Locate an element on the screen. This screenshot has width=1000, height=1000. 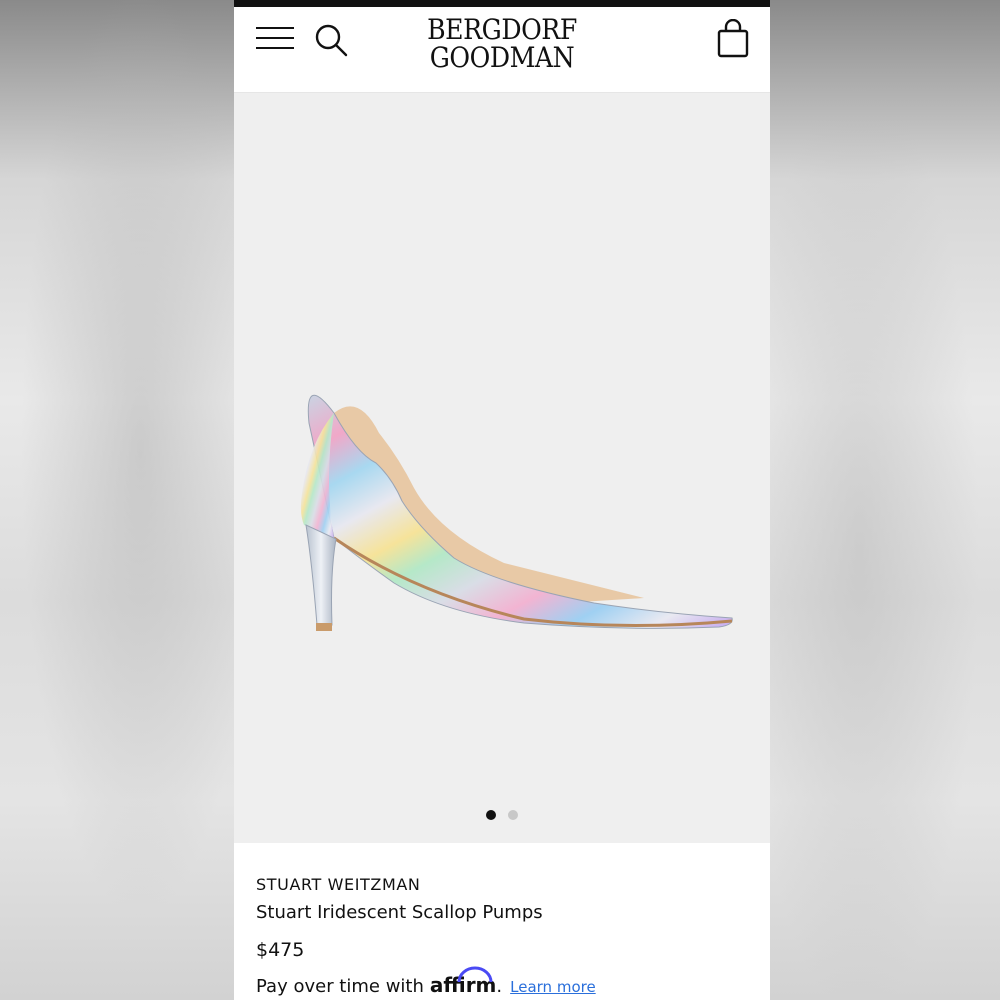
product-name: Stuart Iridescent Scallop Pumps is located at coordinates (399, 912).